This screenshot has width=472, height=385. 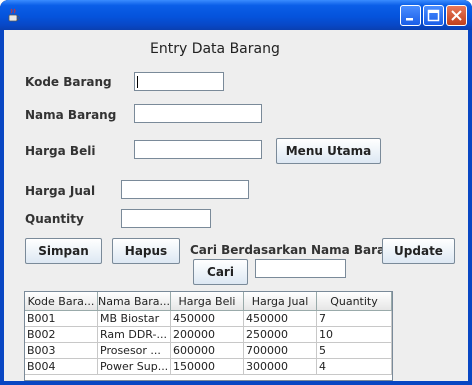 What do you see at coordinates (300, 268) in the screenshot?
I see `search-input` at bounding box center [300, 268].